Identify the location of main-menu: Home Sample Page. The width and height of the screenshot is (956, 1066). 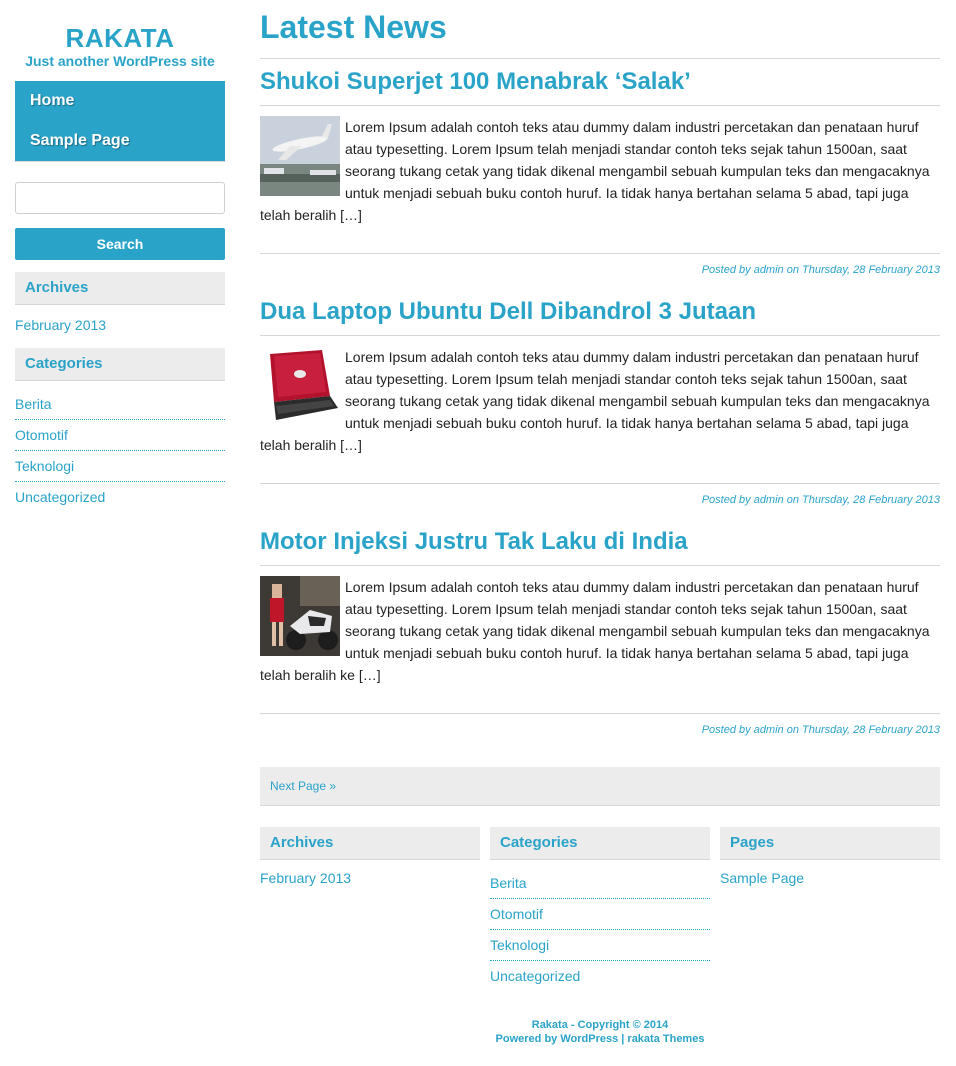
(120, 121).